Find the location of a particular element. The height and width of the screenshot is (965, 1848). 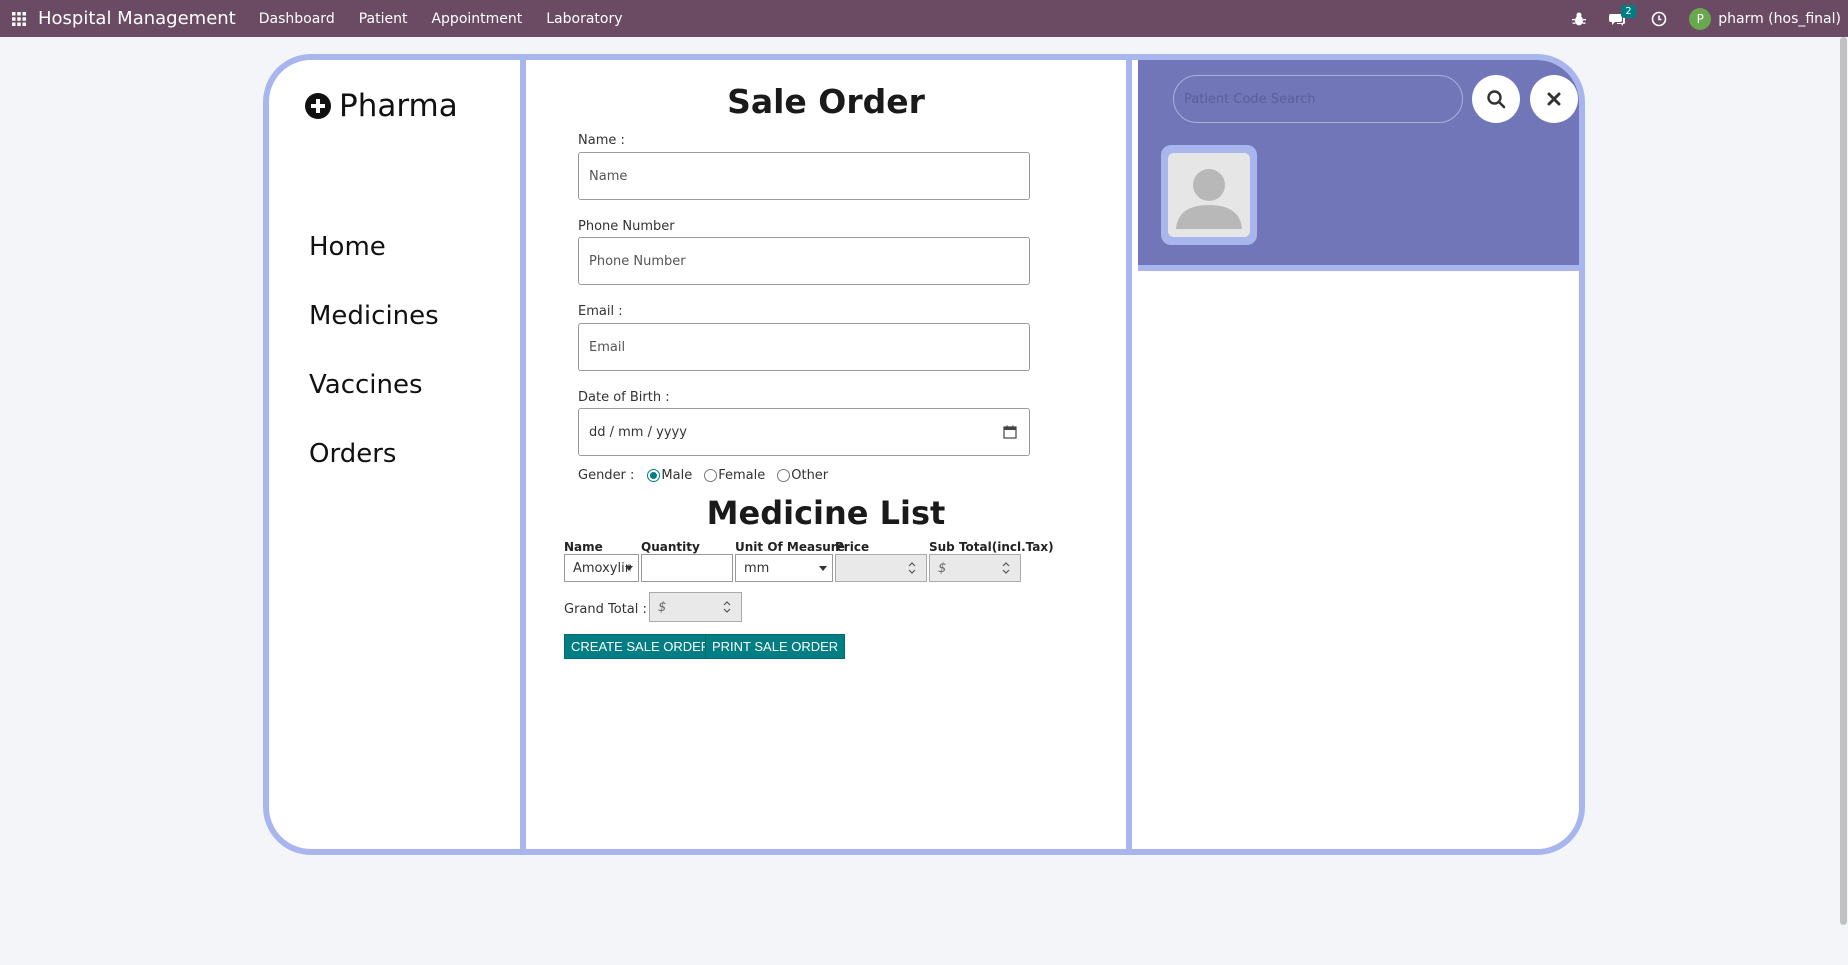

dob-placeholder: dd / mm / yyyy is located at coordinates (638, 432).